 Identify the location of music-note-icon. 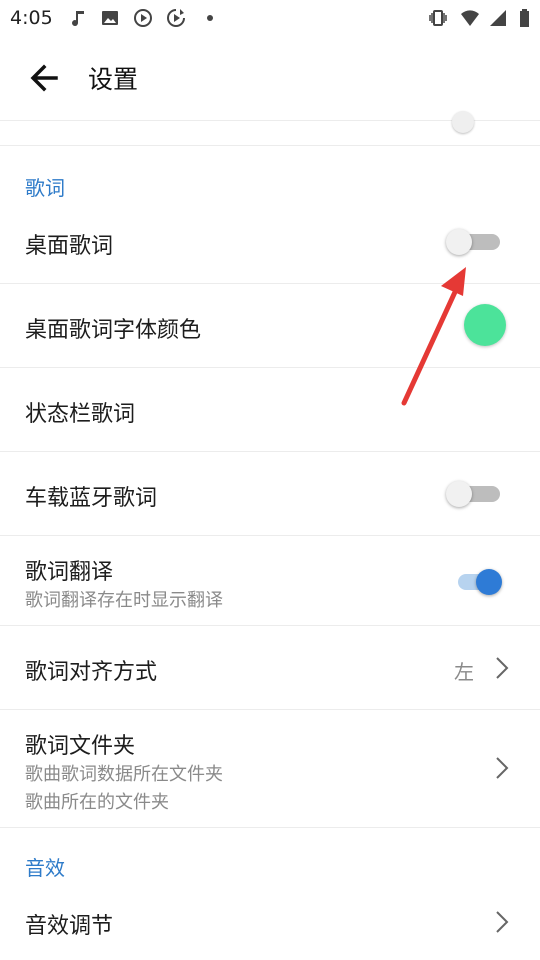
(78, 19).